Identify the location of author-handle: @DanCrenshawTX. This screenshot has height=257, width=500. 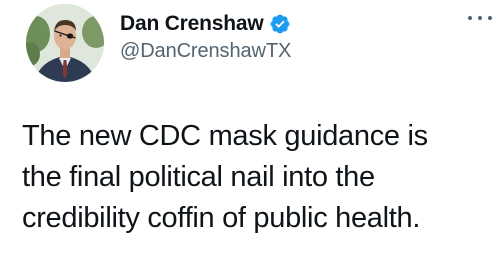
(205, 51).